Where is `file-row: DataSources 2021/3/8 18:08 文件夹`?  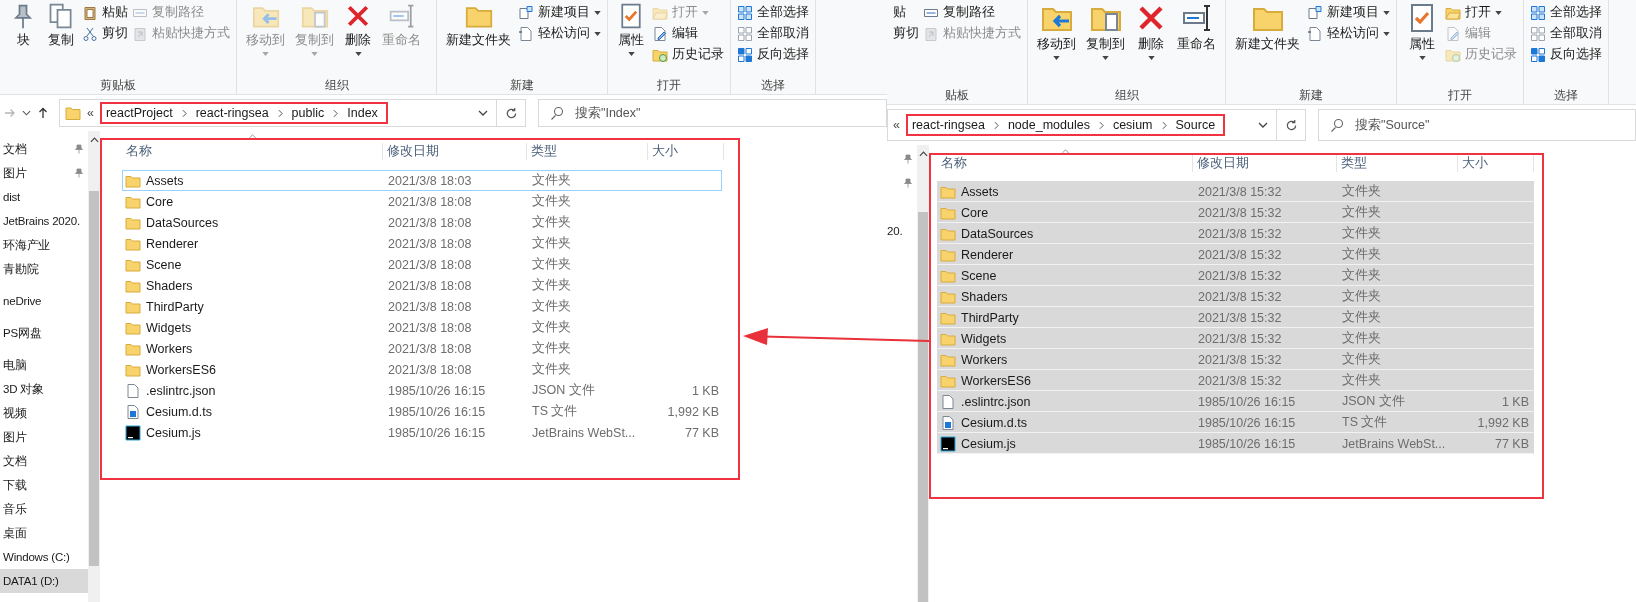
file-row: DataSources 2021/3/8 18:08 文件夹 is located at coordinates (422, 222).